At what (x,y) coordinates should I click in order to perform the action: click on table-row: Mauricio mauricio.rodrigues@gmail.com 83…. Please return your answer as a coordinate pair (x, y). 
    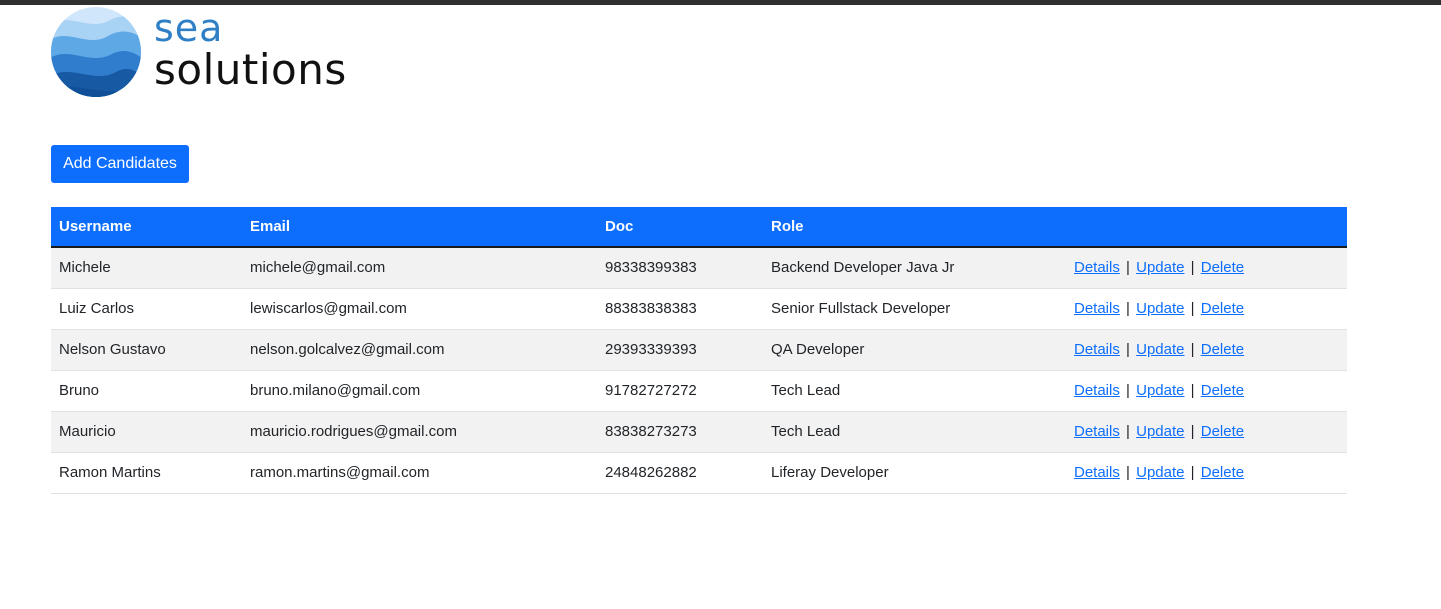
    Looking at the image, I should click on (699, 431).